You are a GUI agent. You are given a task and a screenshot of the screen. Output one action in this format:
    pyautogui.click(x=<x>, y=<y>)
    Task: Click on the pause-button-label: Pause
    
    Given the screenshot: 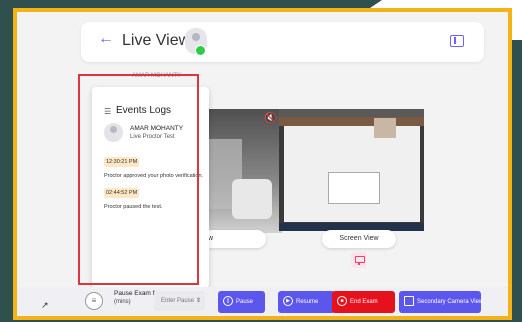 What is the action you would take?
    pyautogui.click(x=245, y=302)
    